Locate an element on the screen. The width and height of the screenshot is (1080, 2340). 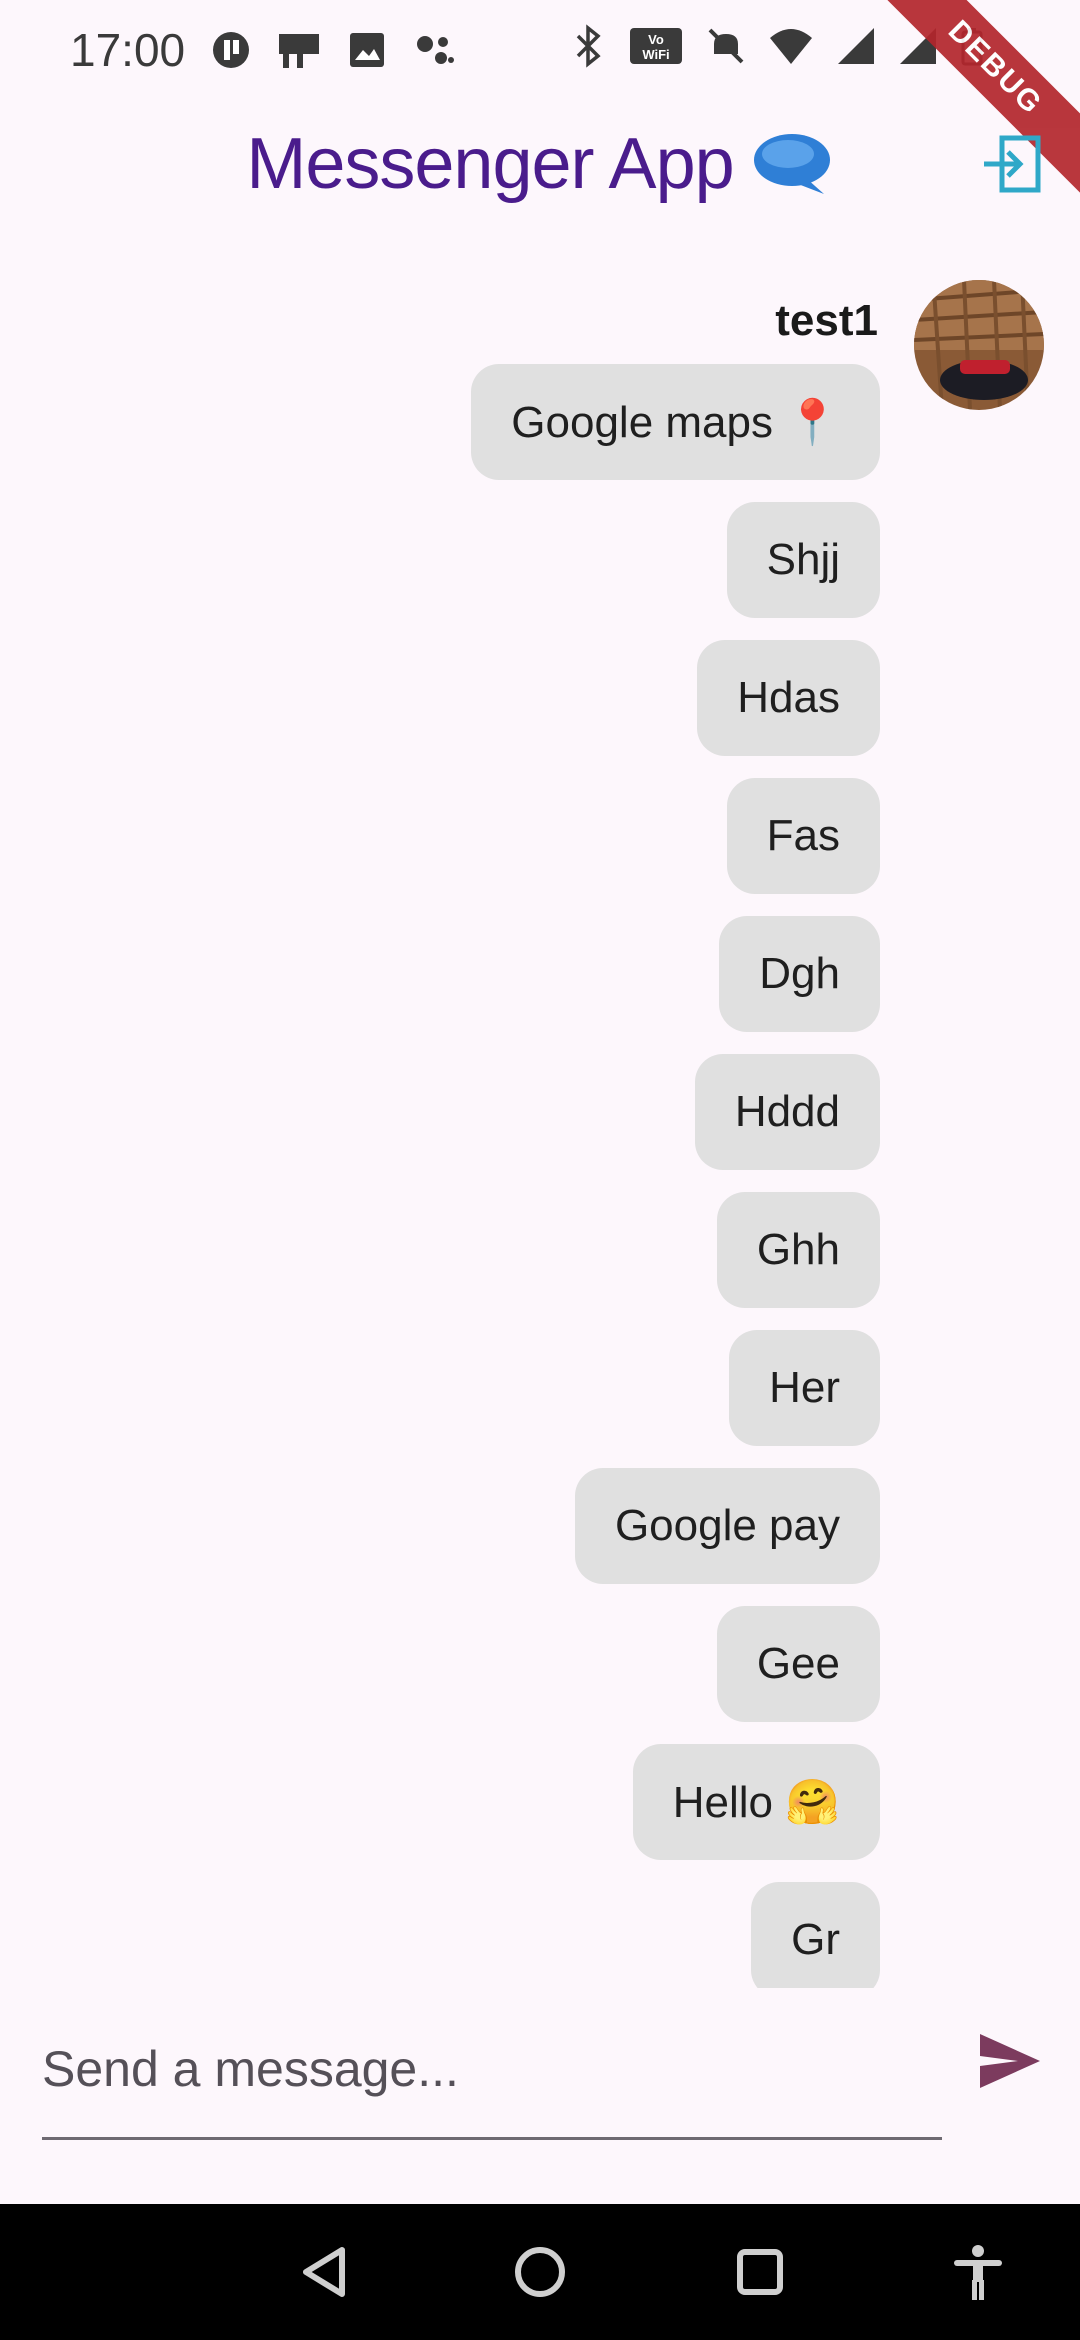
vowifi-icon: VoWiFi is located at coordinates (656, 46).